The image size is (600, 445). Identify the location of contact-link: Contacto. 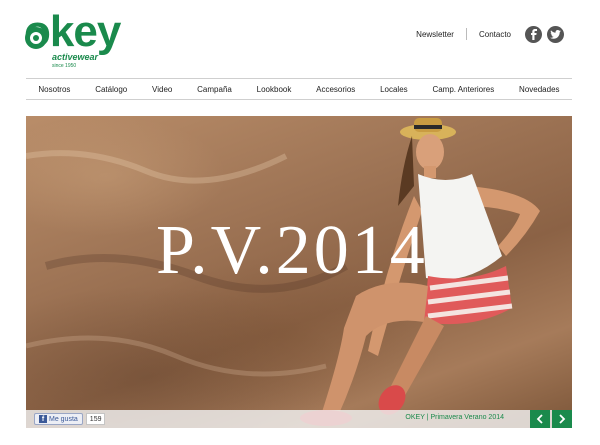
(495, 34).